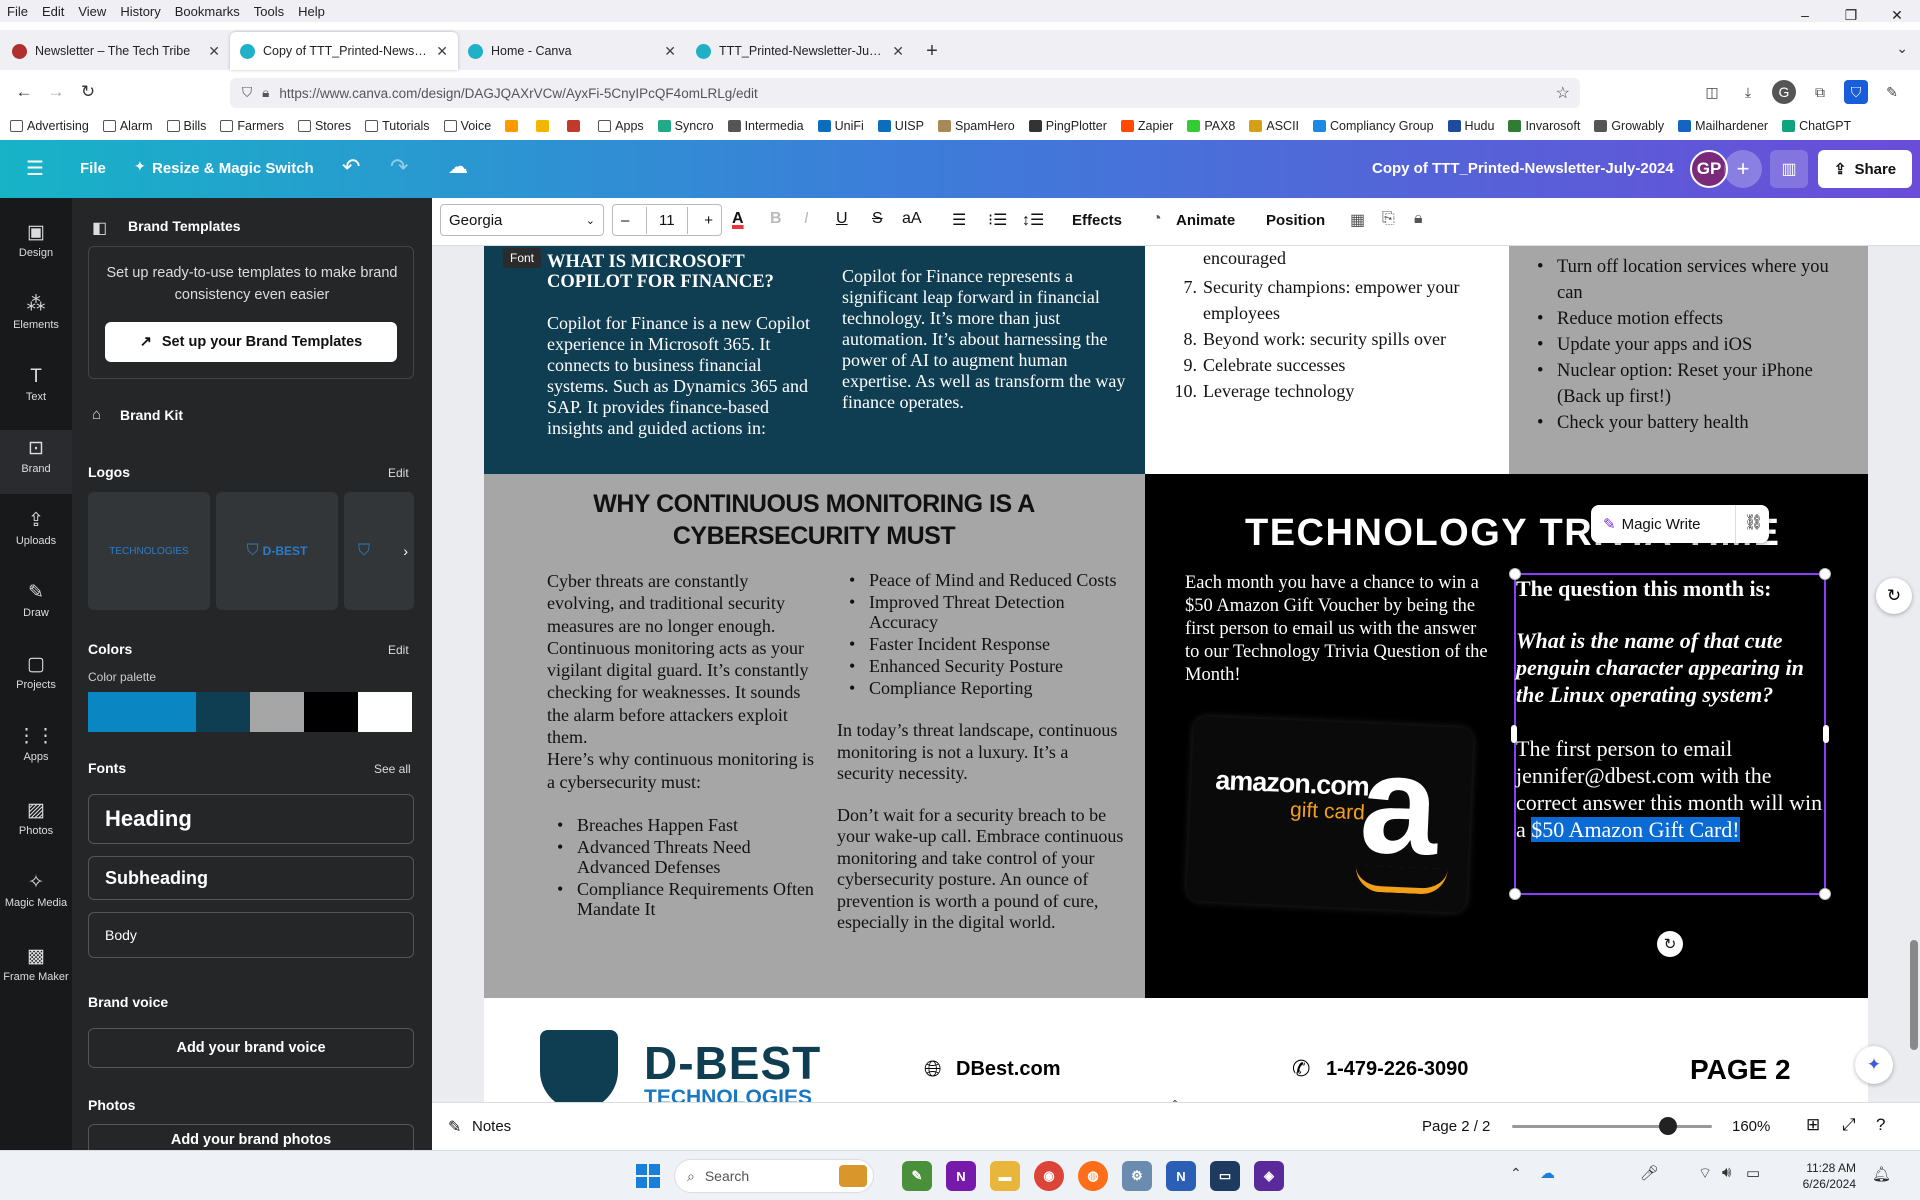 The height and width of the screenshot is (1200, 1920). I want to click on bookmark-item, so click(513, 126).